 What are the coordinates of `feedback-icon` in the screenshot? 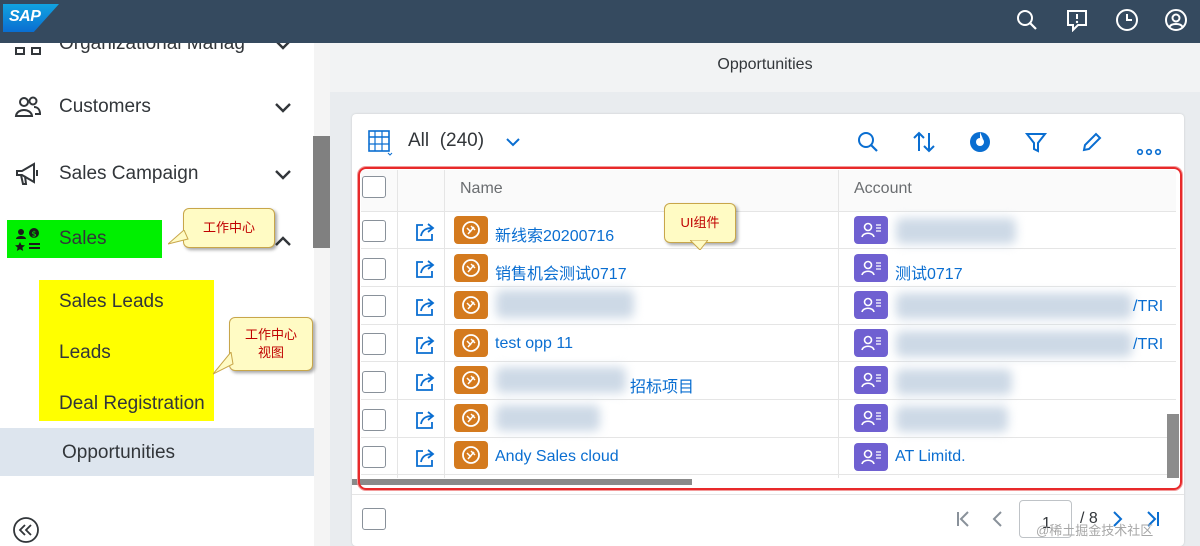 It's located at (1077, 20).